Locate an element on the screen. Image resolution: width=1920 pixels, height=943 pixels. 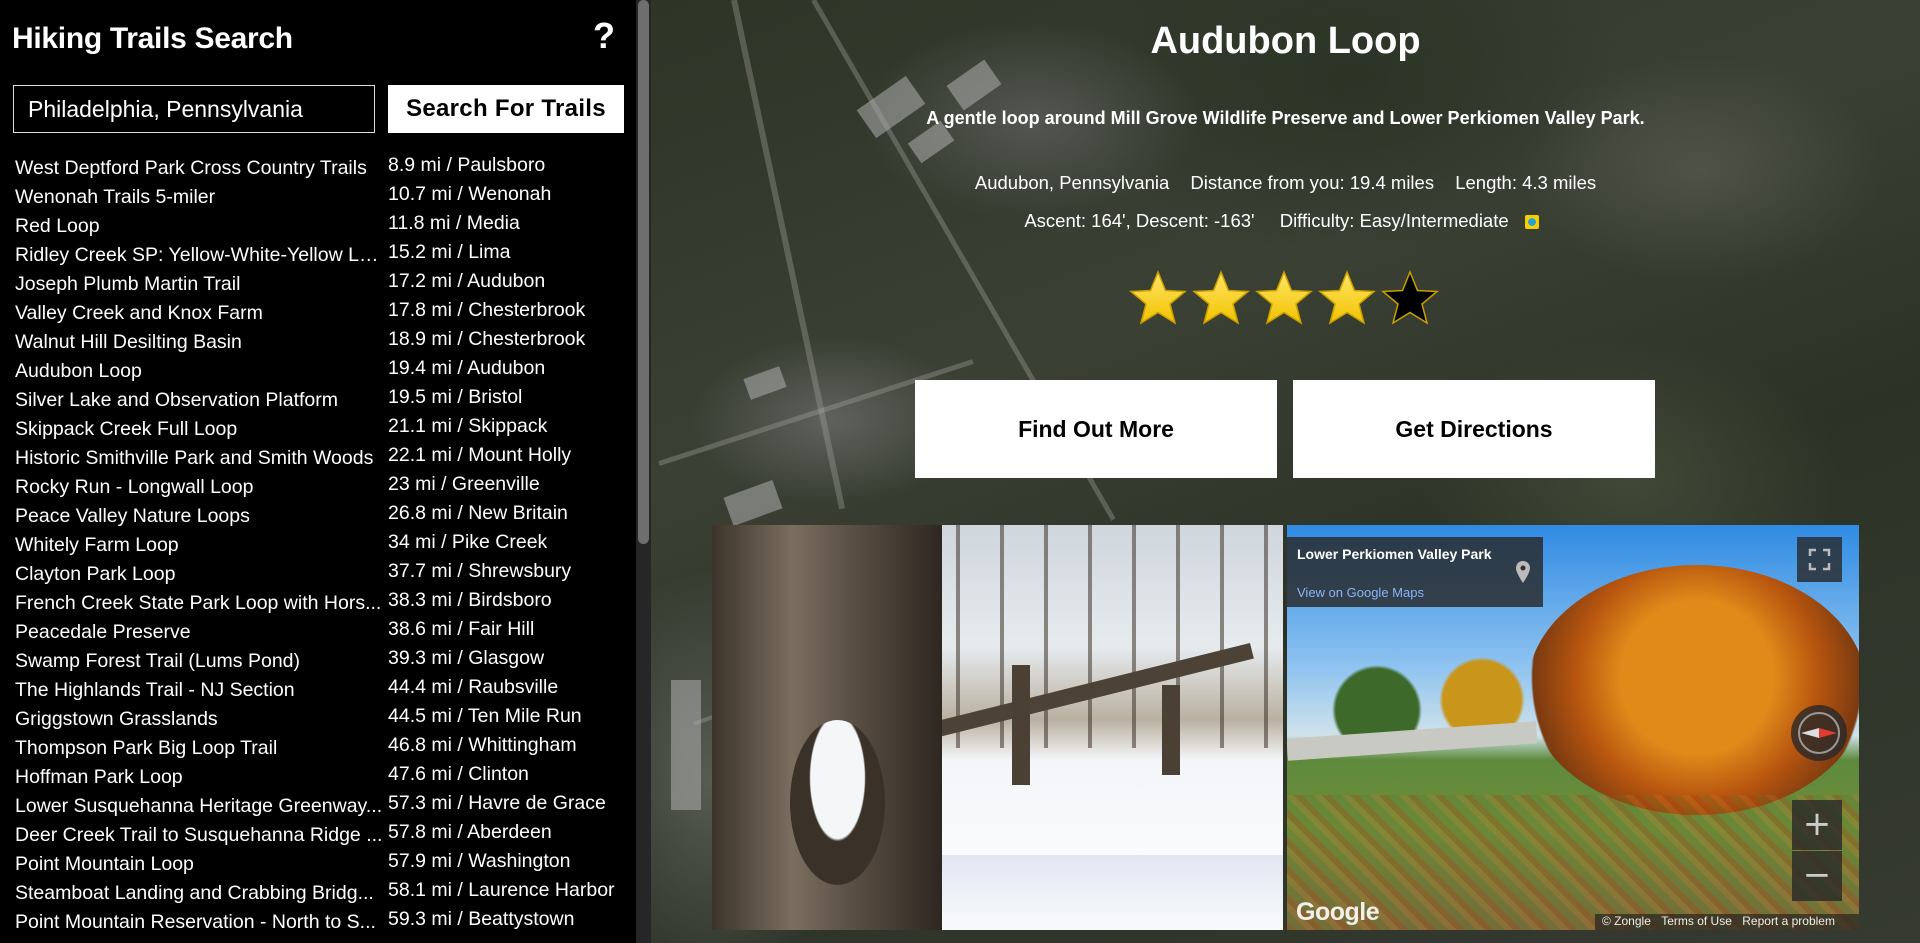
trail-name: Swamp Forest Trail (Lums Pond) is located at coordinates (200, 661).